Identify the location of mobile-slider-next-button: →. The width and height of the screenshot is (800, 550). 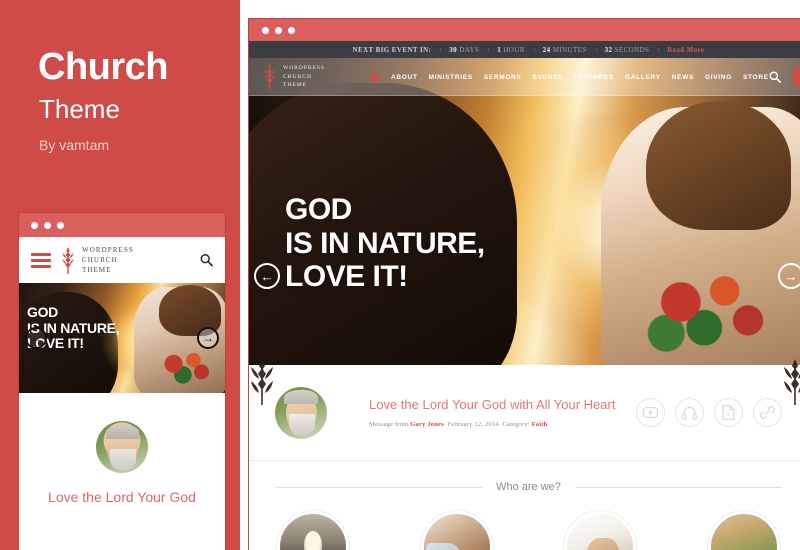
(208, 338).